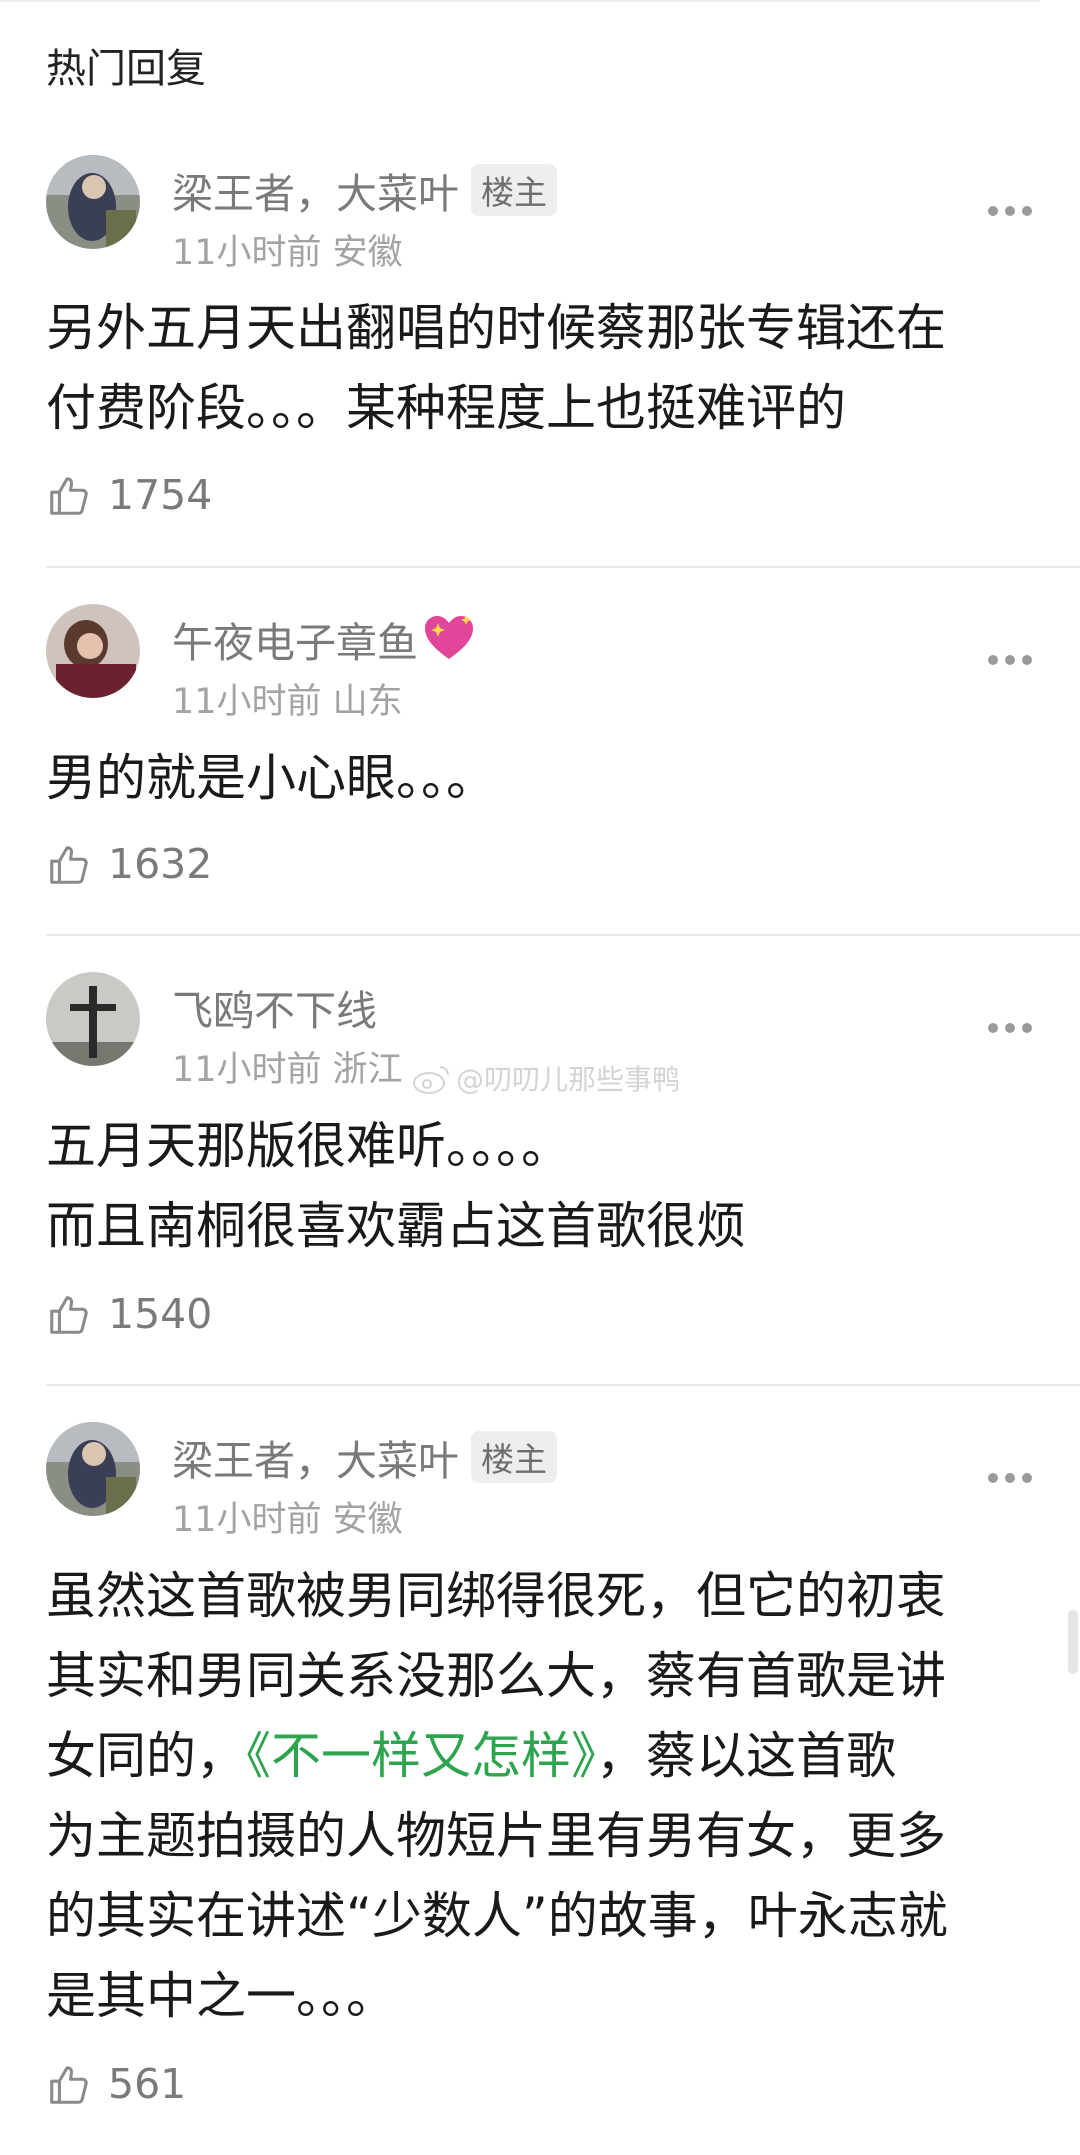 The image size is (1080, 2155). I want to click on sparkling-heart-icon, so click(449, 637).